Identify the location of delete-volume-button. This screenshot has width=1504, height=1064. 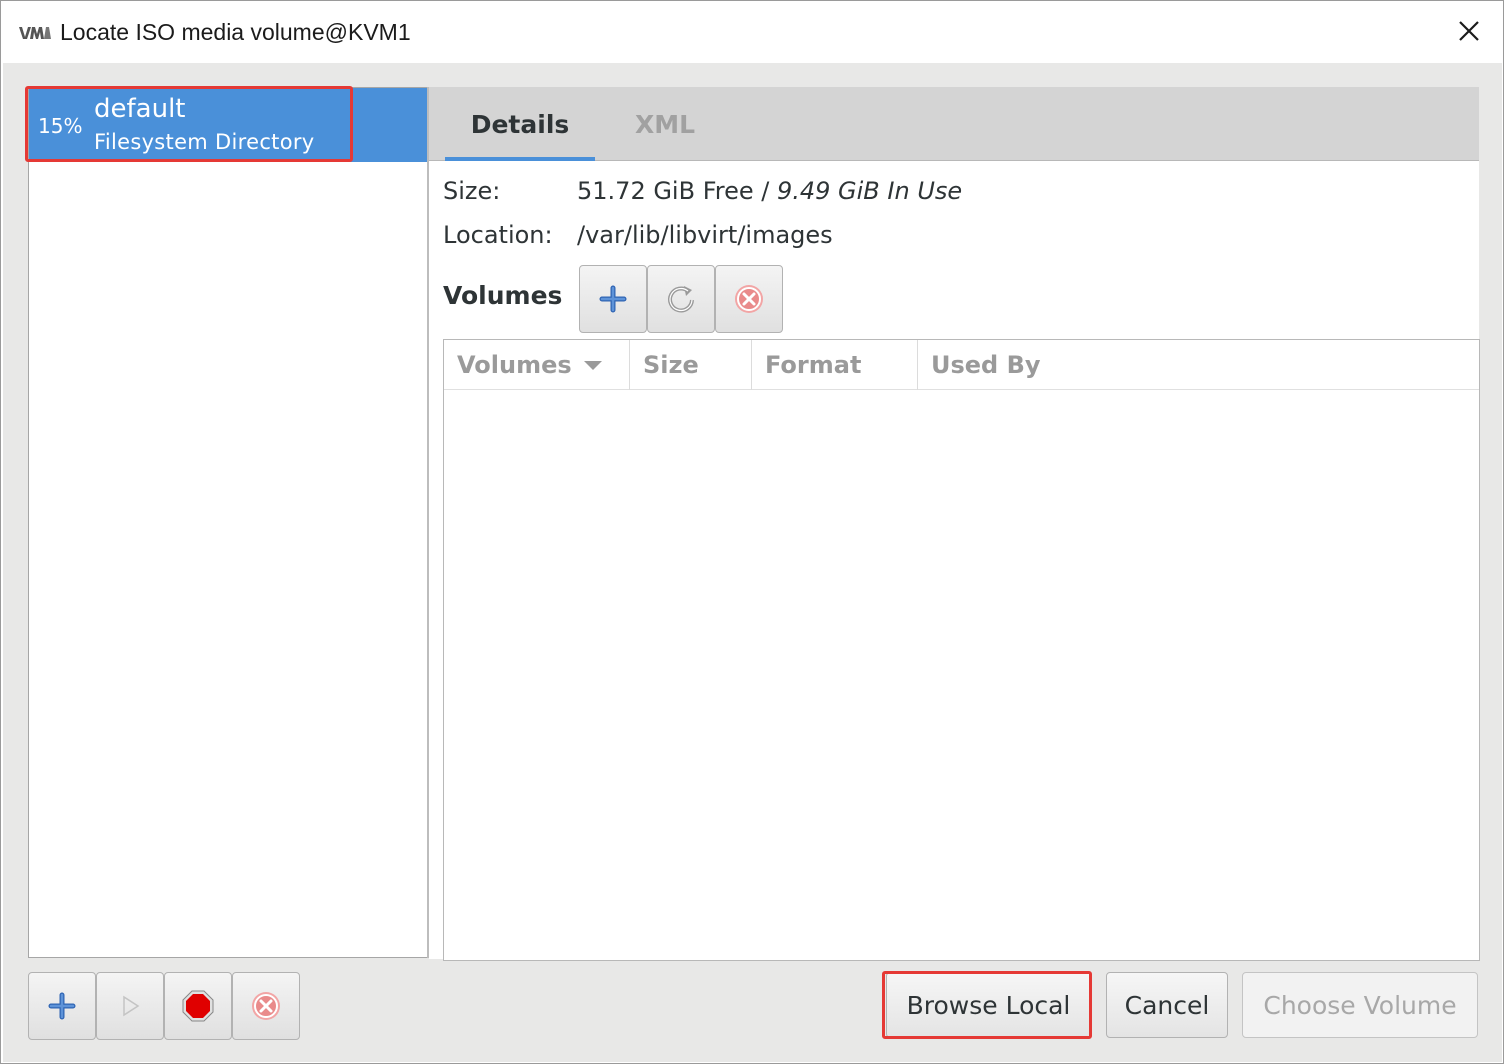
(749, 299).